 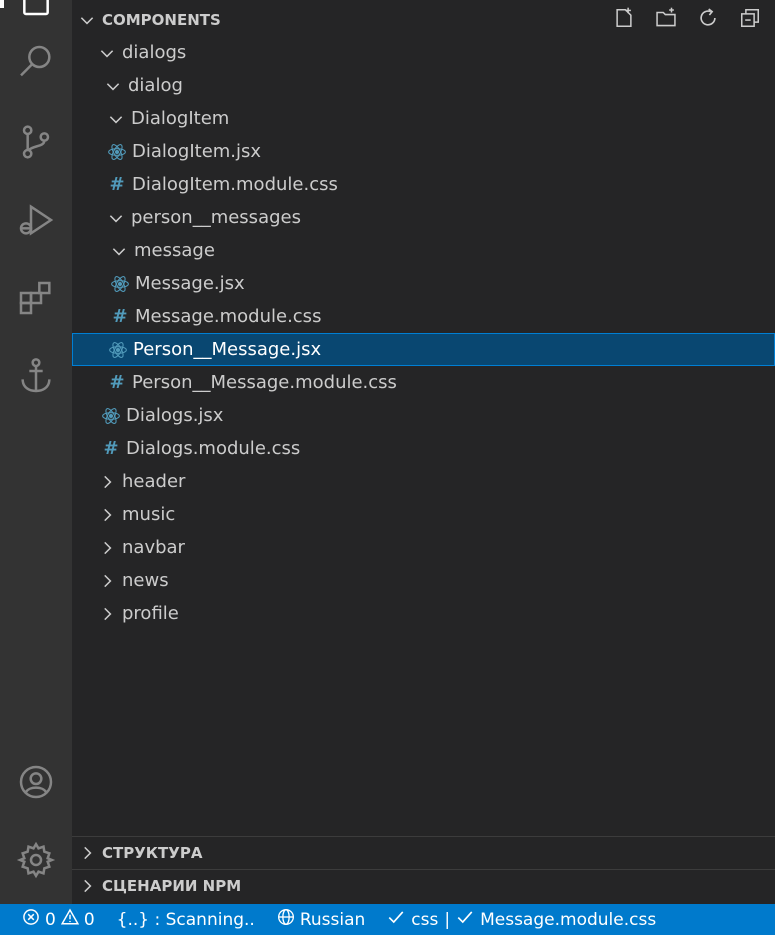 What do you see at coordinates (153, 547) in the screenshot?
I see `tree-item-label: navbar` at bounding box center [153, 547].